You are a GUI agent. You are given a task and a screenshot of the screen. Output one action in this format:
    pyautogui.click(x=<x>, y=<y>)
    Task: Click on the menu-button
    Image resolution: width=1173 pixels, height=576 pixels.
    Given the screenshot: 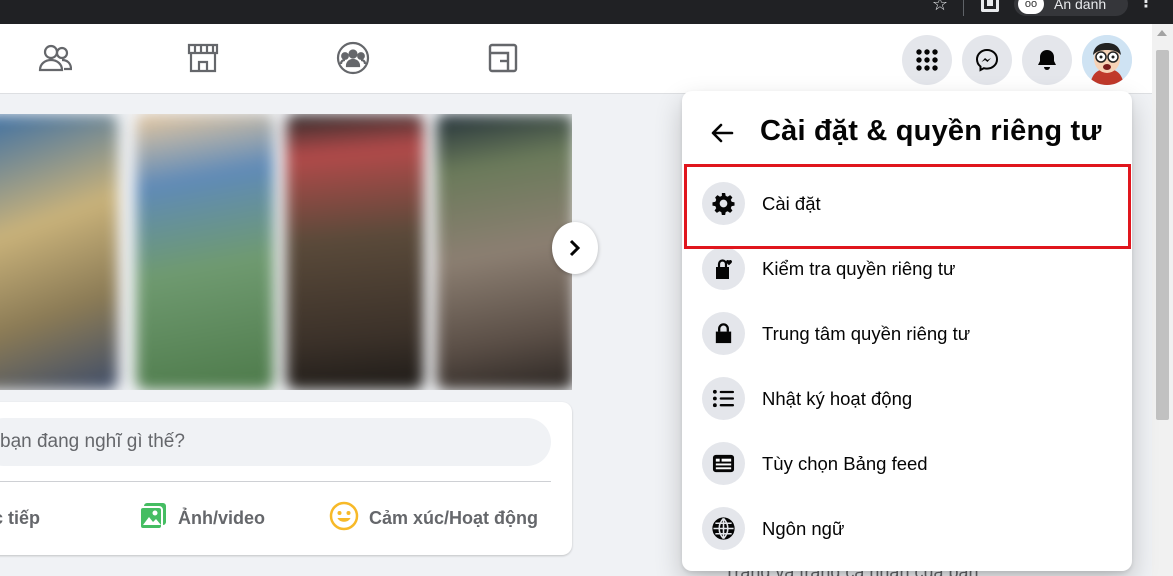 What is the action you would take?
    pyautogui.click(x=927, y=60)
    